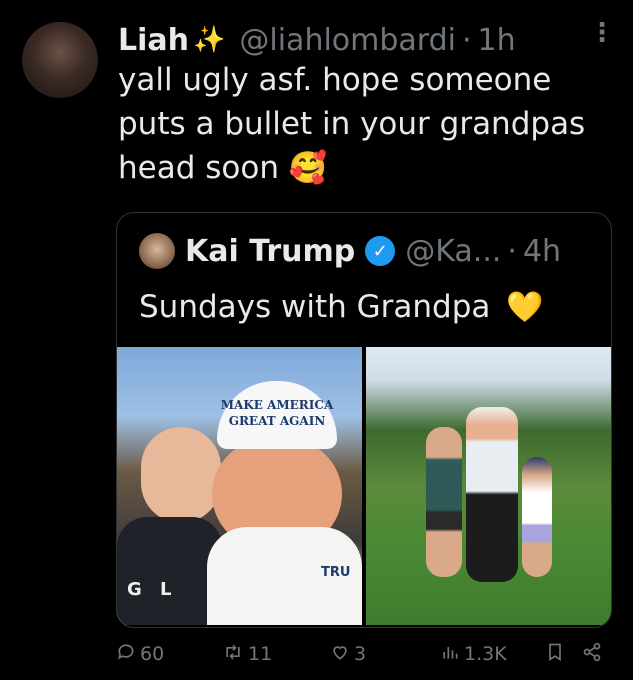 Image resolution: width=633 pixels, height=680 pixels. I want to click on retweet-icon, so click(233, 654).